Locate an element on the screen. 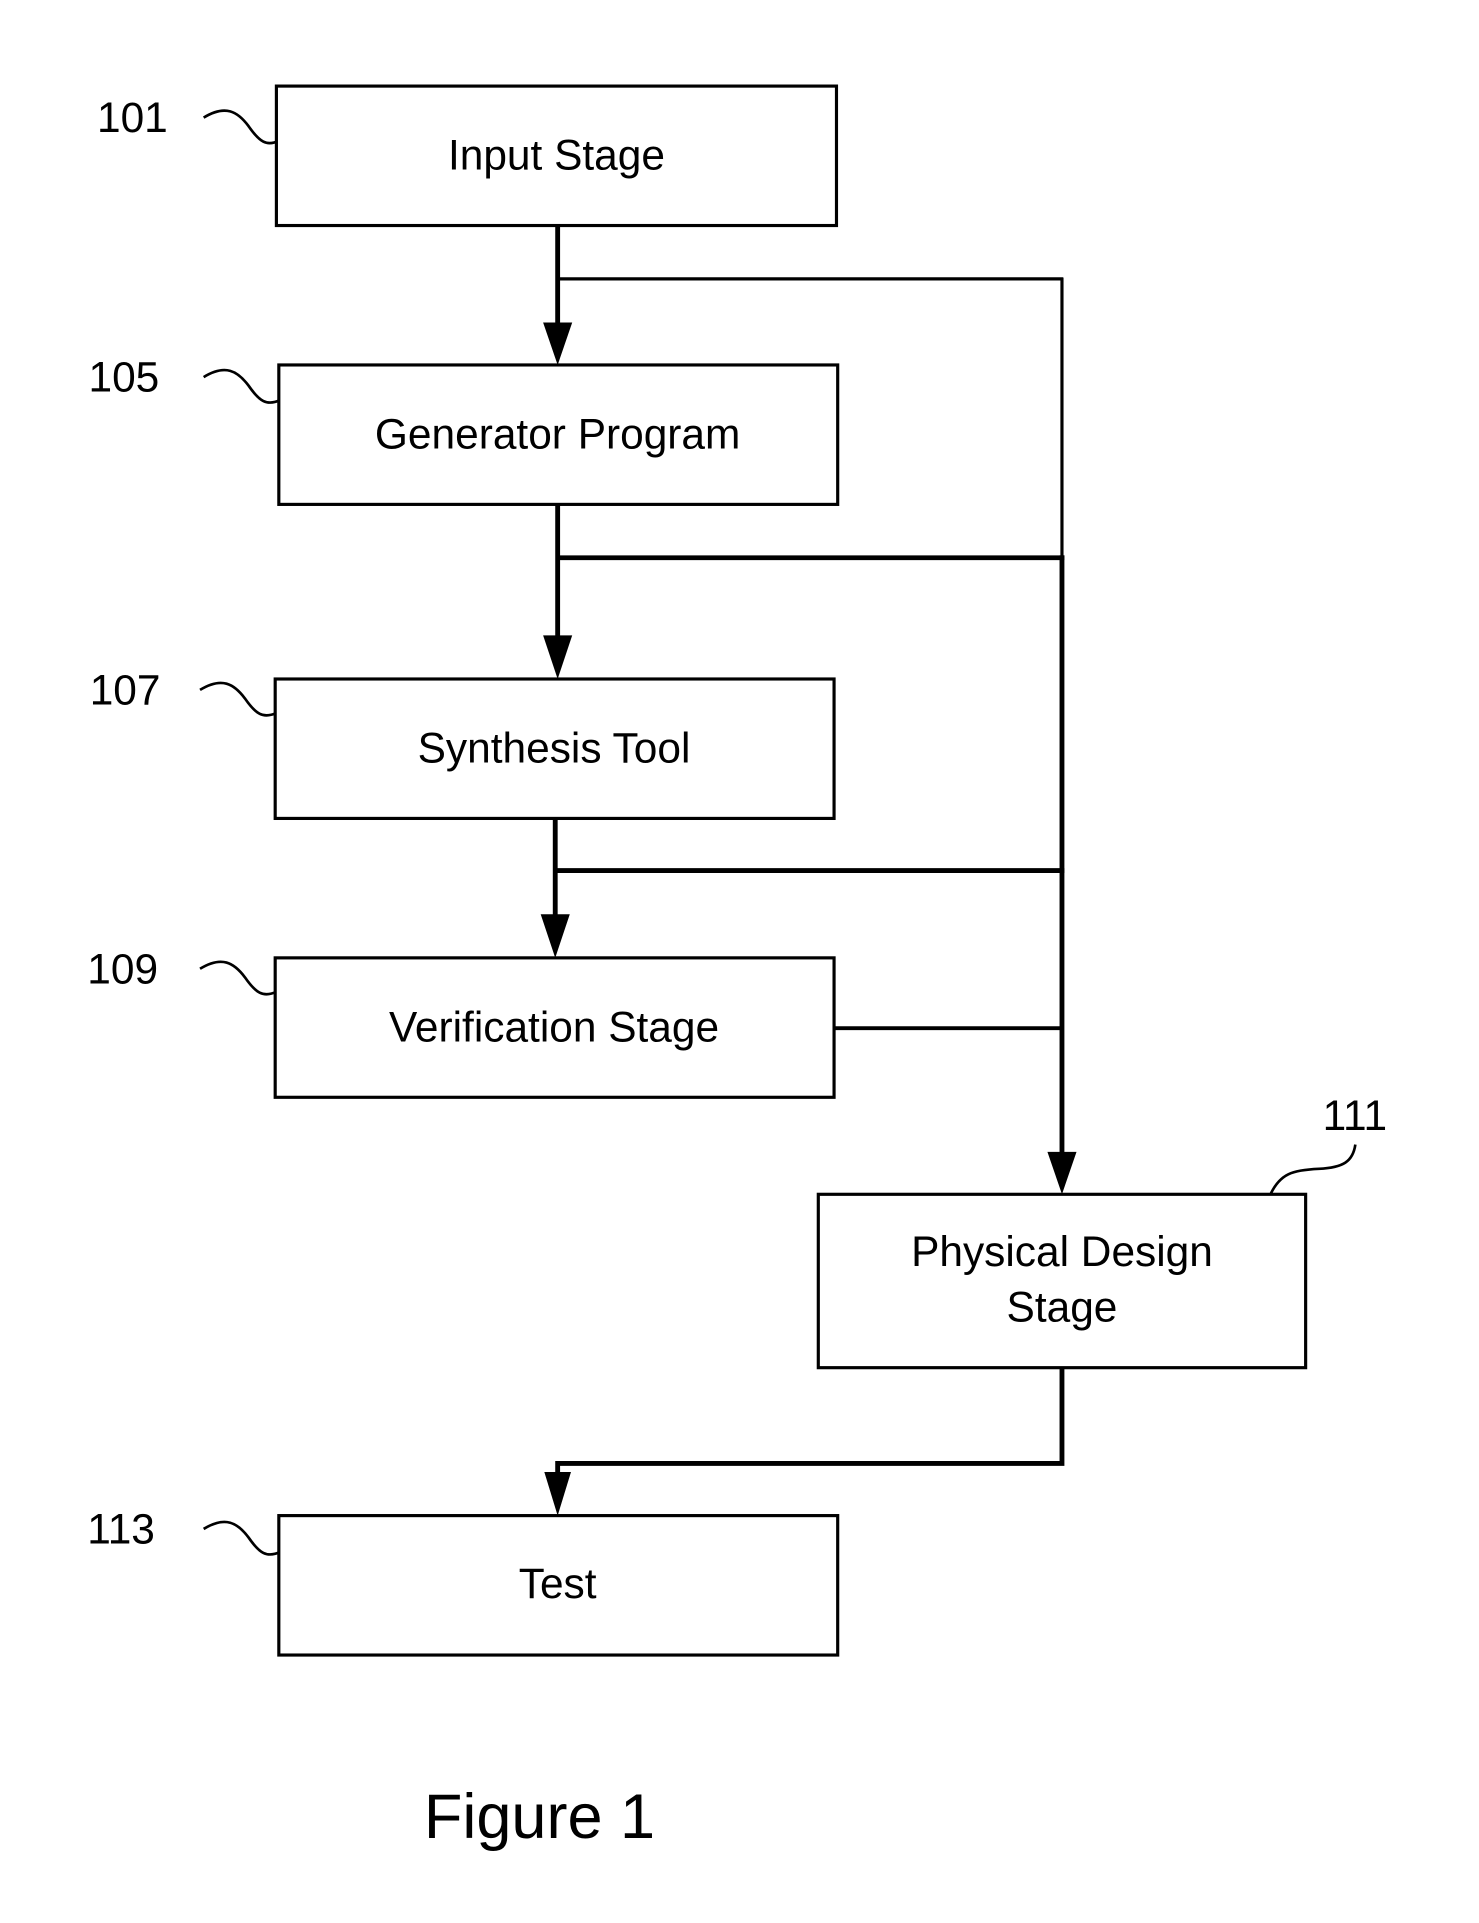 The width and height of the screenshot is (1479, 1923). node-verification: Verification Stage 109 is located at coordinates (461, 1022).